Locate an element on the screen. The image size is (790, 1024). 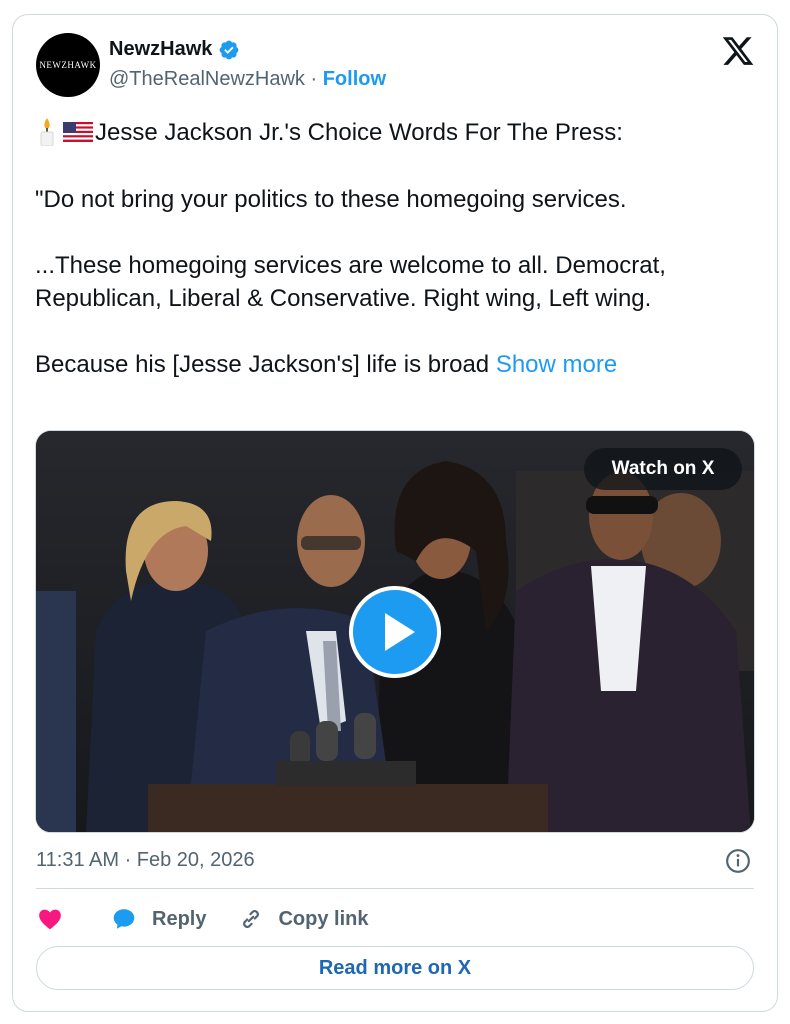
avatar-logo-text: NEWZHAWK is located at coordinates (68, 65).